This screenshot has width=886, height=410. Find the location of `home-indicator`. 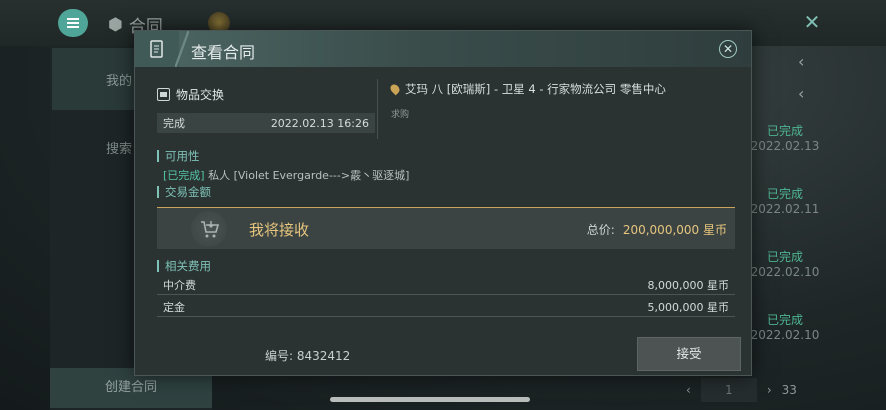

home-indicator is located at coordinates (430, 399).